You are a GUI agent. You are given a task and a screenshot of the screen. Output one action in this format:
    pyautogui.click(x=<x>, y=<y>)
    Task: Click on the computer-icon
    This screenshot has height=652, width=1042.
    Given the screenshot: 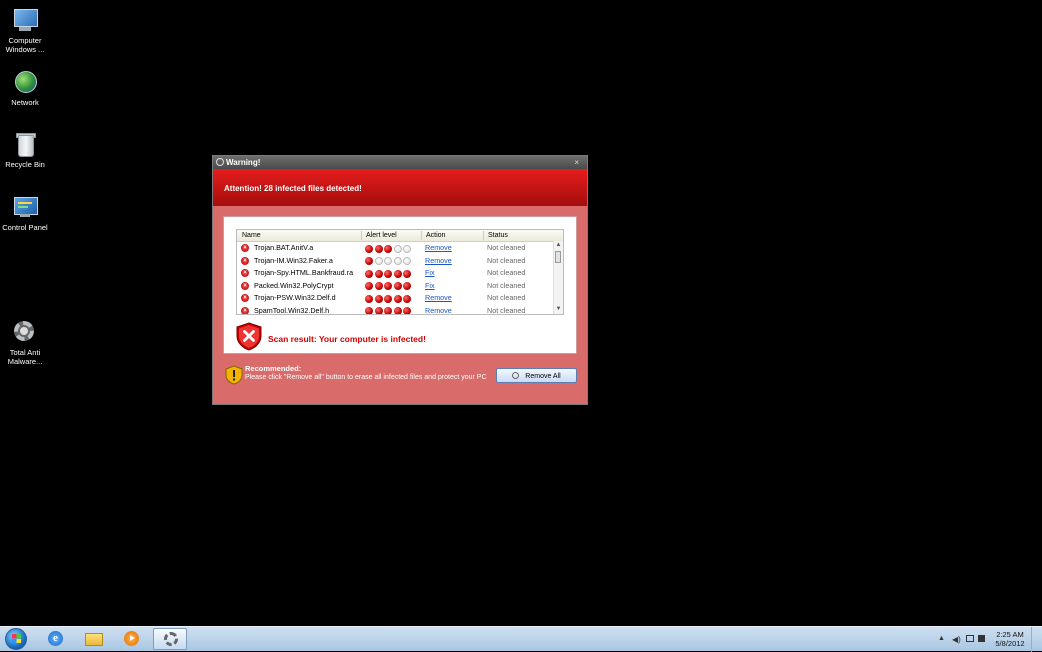 What is the action you would take?
    pyautogui.click(x=25, y=20)
    